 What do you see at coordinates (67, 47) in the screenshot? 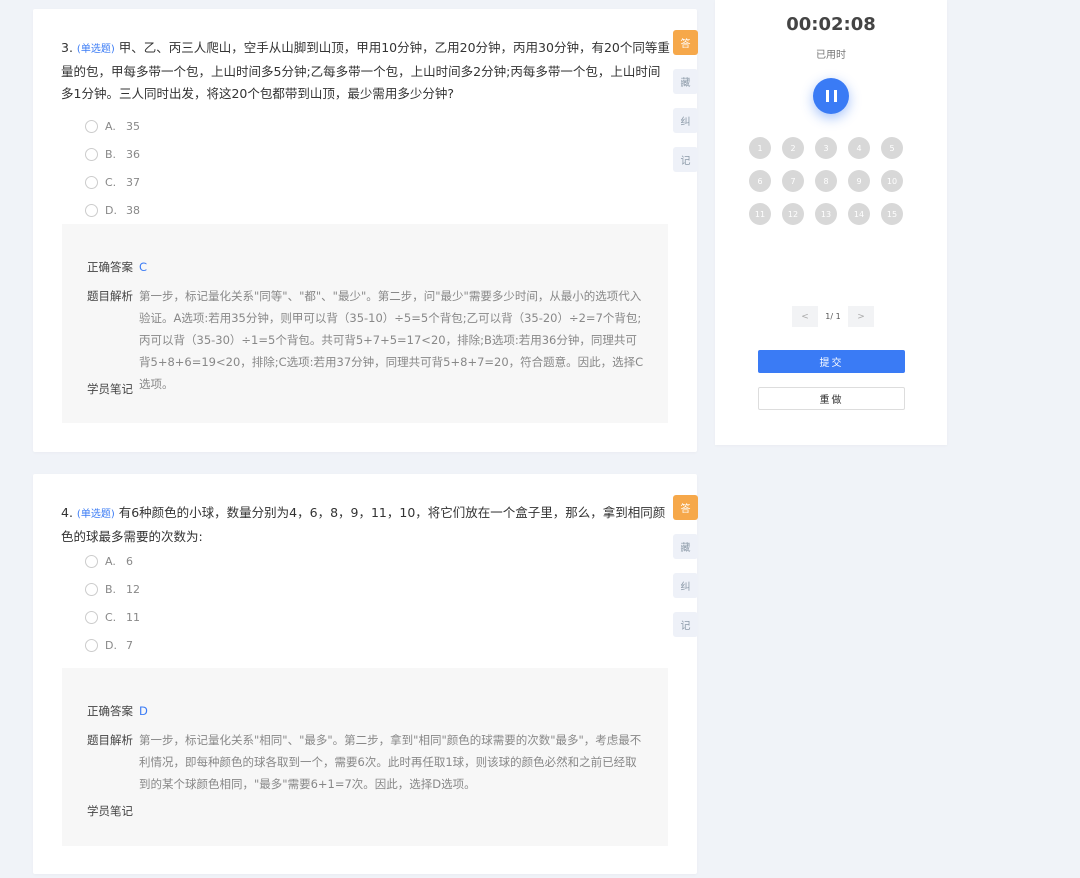
I see `question-number: 3.` at bounding box center [67, 47].